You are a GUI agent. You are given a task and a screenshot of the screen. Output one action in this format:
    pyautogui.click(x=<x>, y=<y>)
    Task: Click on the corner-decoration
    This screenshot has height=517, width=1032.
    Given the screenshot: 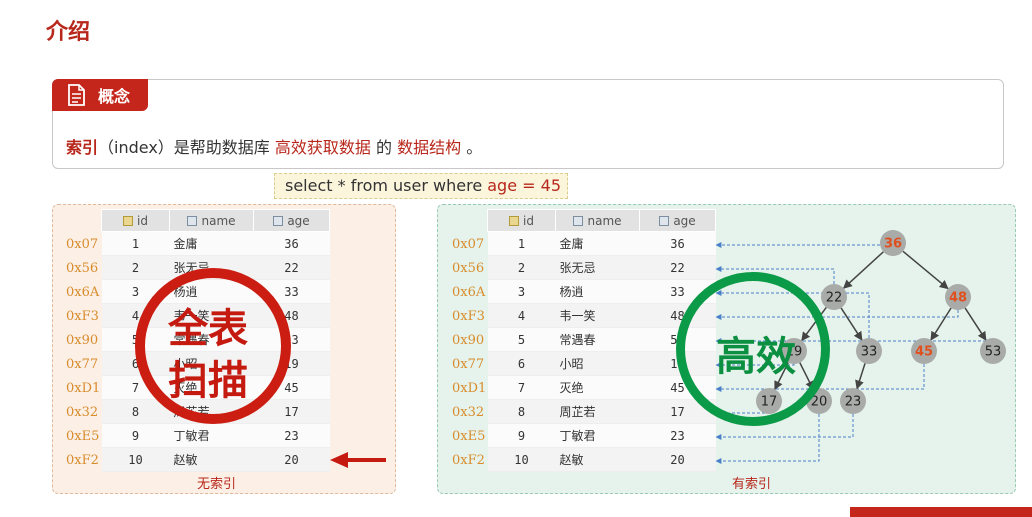 What is the action you would take?
    pyautogui.click(x=941, y=512)
    